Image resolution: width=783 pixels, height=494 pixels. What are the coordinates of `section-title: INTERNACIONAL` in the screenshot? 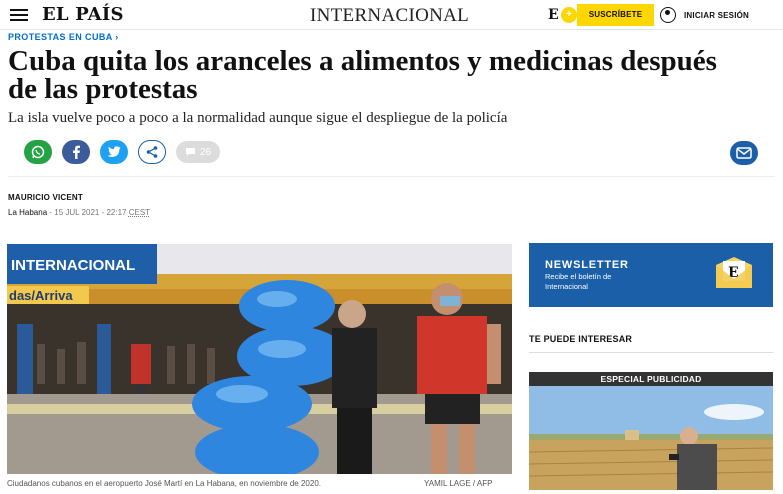 It's located at (389, 16).